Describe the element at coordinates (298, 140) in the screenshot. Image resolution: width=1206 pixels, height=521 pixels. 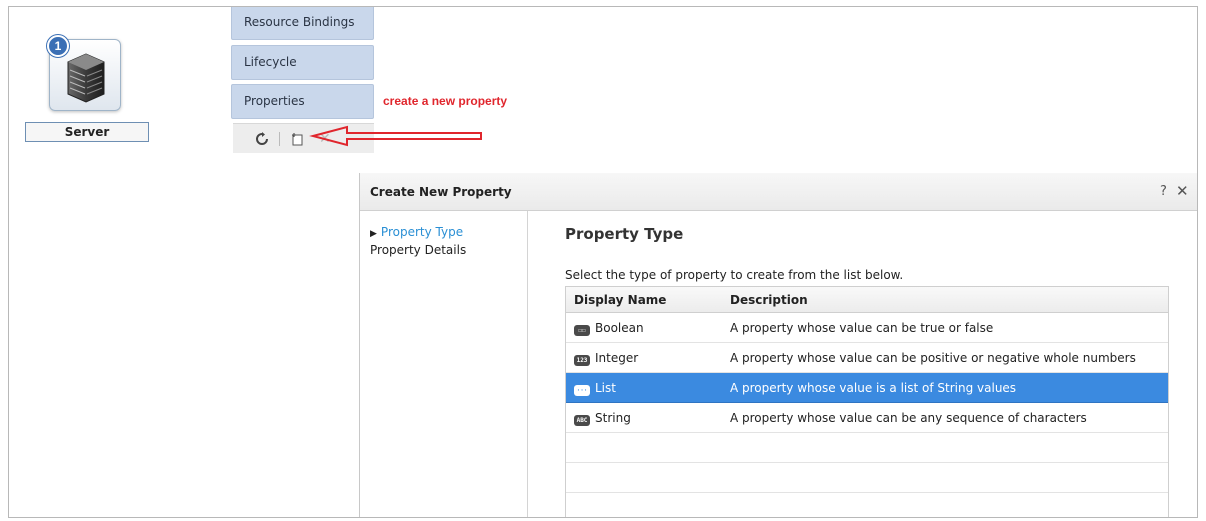
I see `new-item-icon` at that location.